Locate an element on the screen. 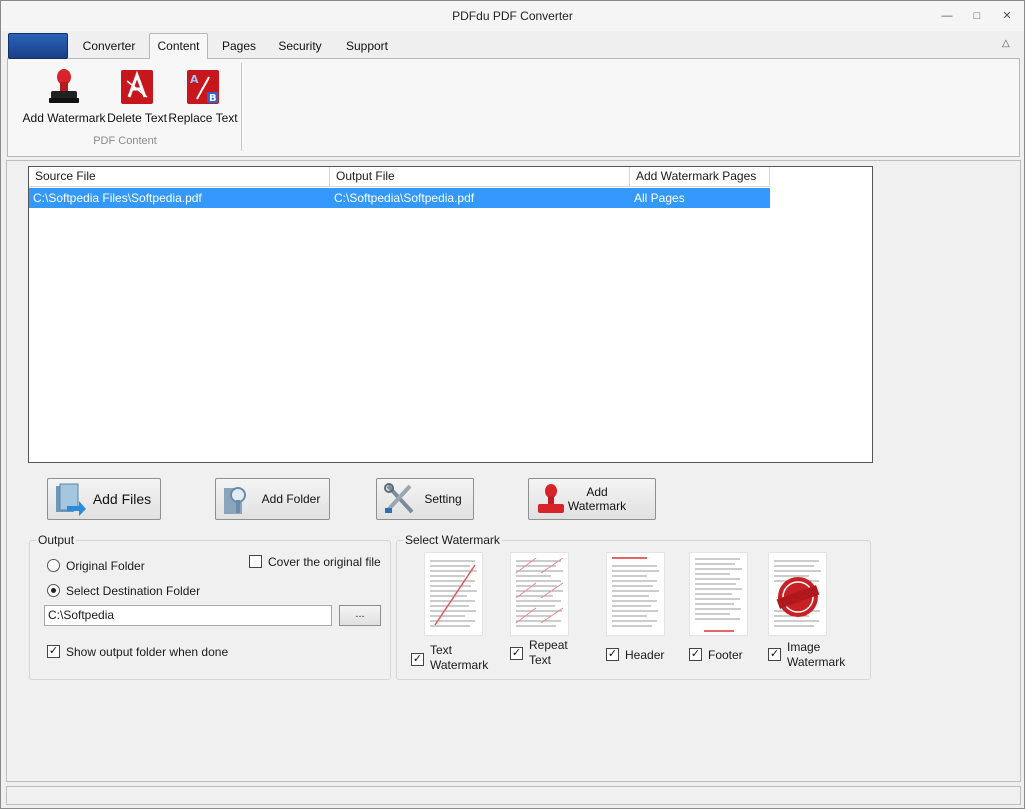 This screenshot has width=1025, height=809. tab-pages: Pages is located at coordinates (239, 48).